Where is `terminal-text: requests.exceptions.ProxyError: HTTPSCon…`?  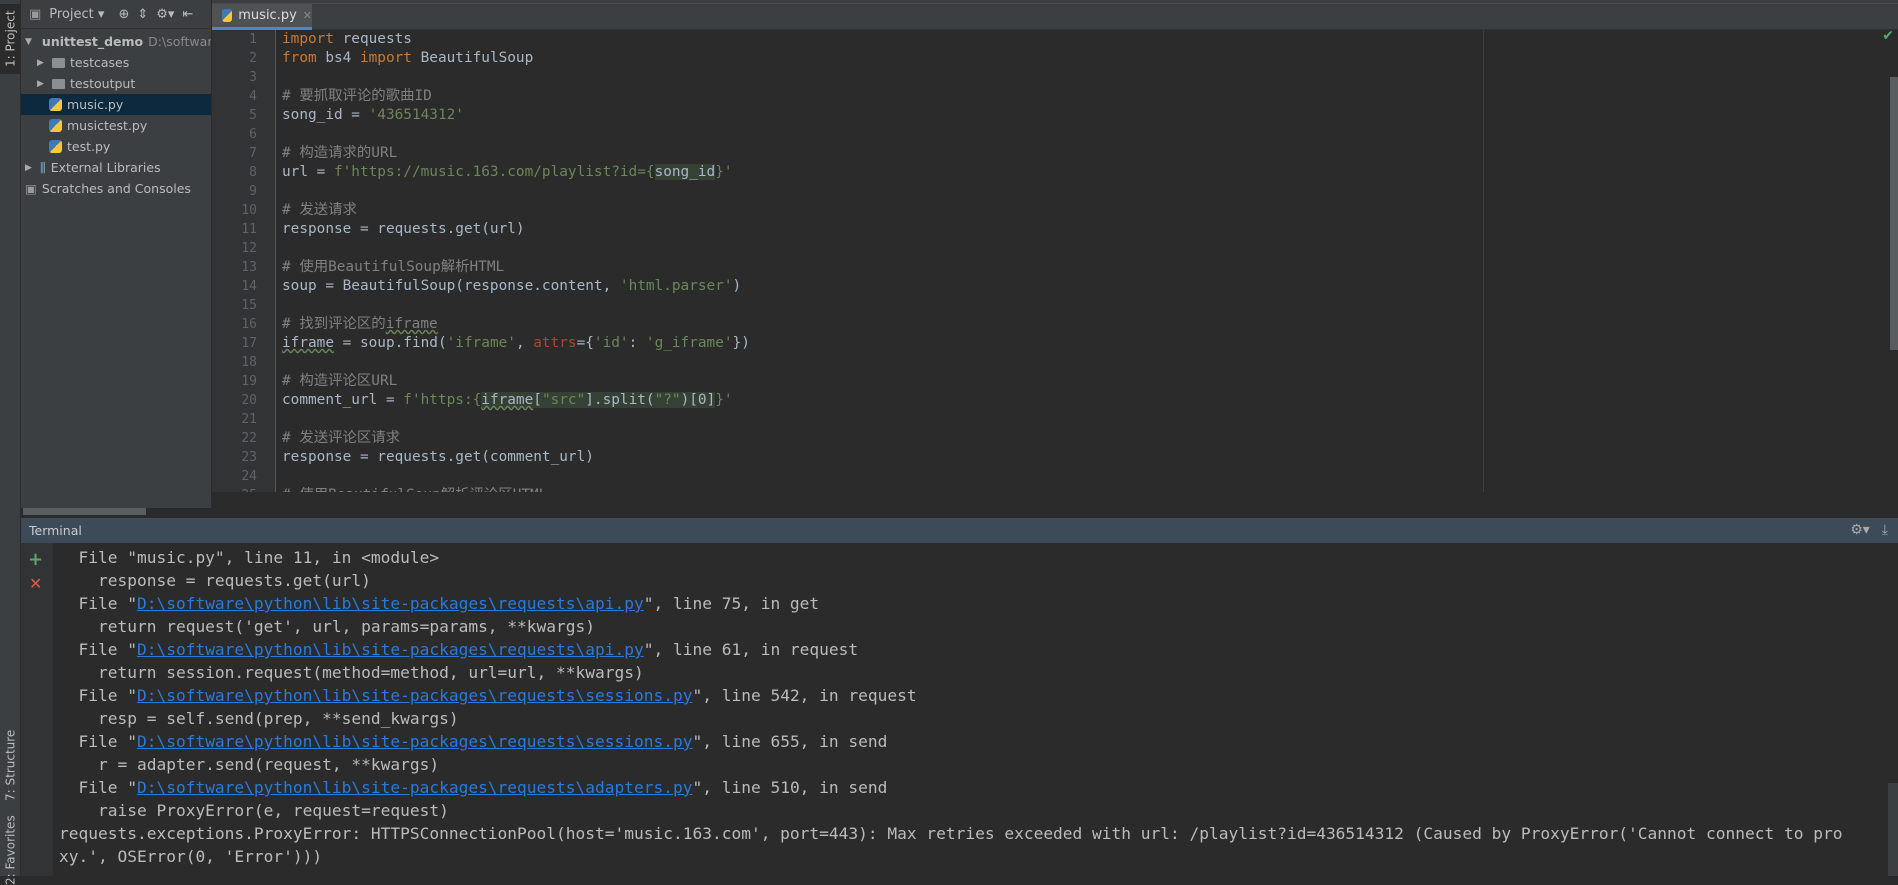
terminal-text: requests.exceptions.ProxyError: HTTPSCon… is located at coordinates (951, 833).